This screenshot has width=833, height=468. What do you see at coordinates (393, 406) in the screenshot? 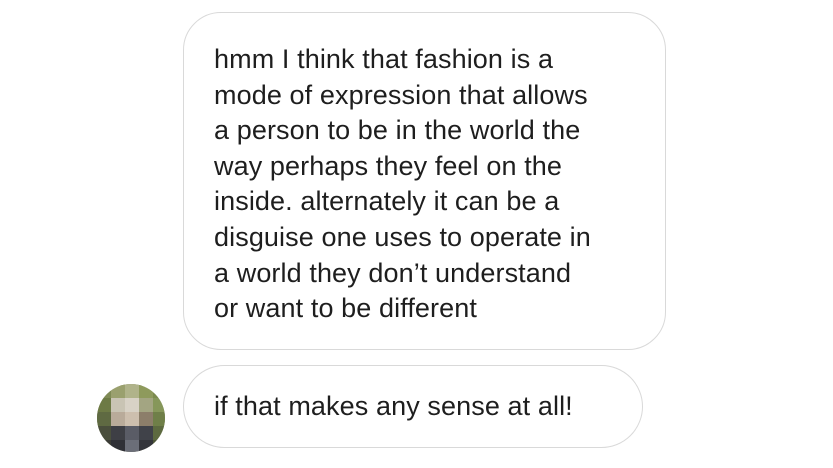
I see `message-text-line: if that makes any sense at all!` at bounding box center [393, 406].